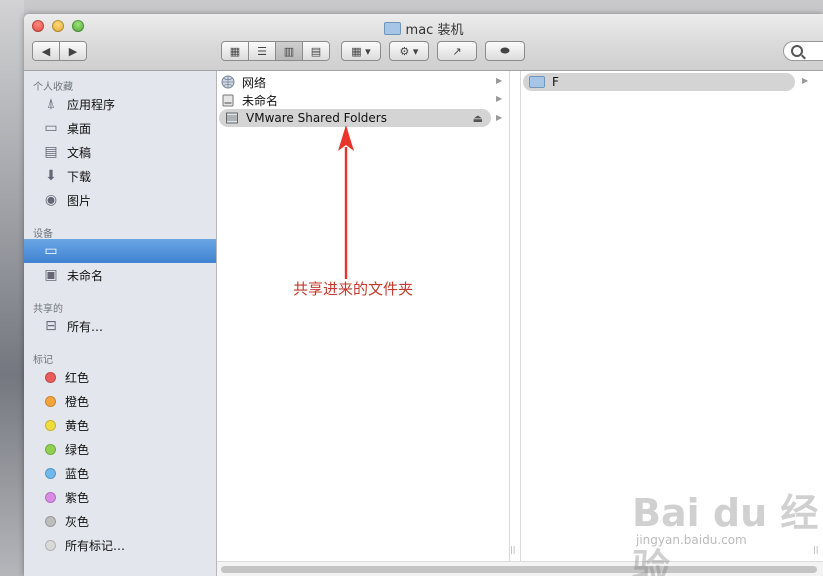  I want to click on coverflow-view-button: ▤, so click(316, 51).